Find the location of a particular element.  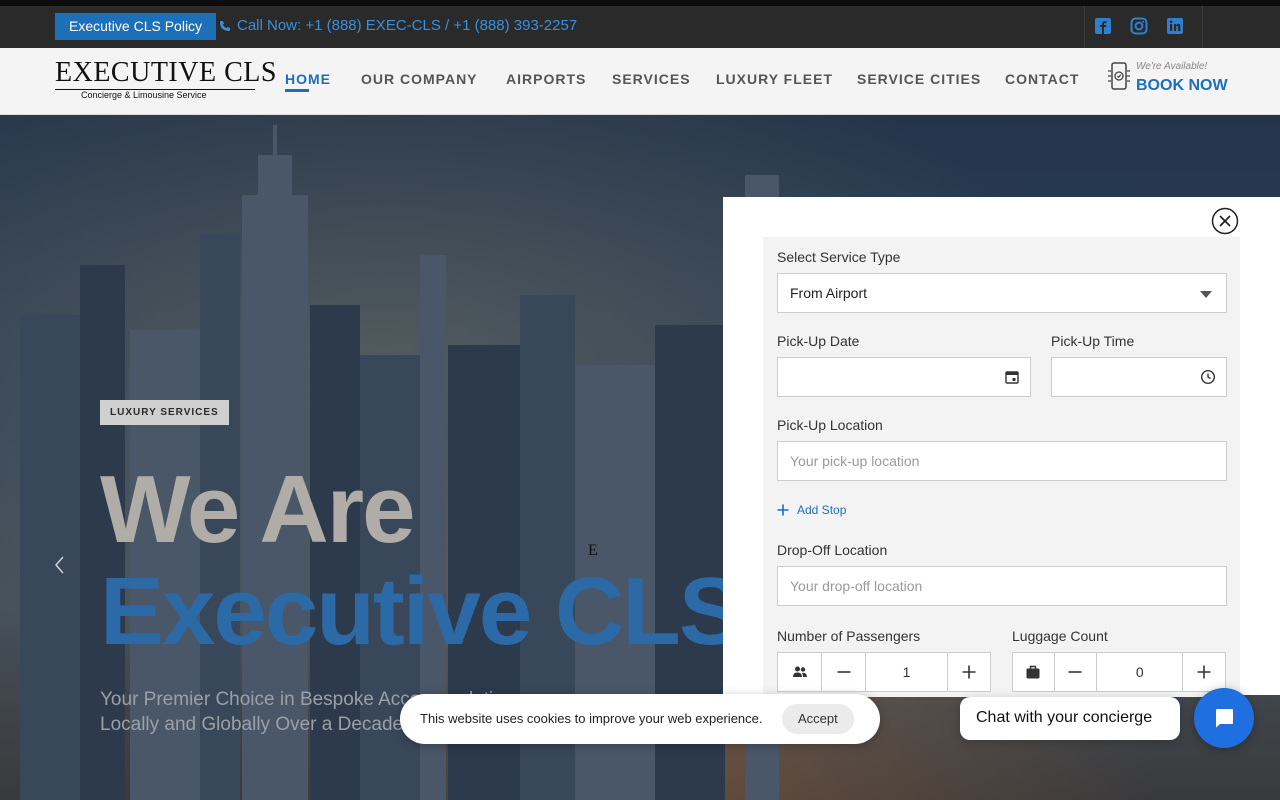

luggage-decrement-button is located at coordinates (1076, 672).